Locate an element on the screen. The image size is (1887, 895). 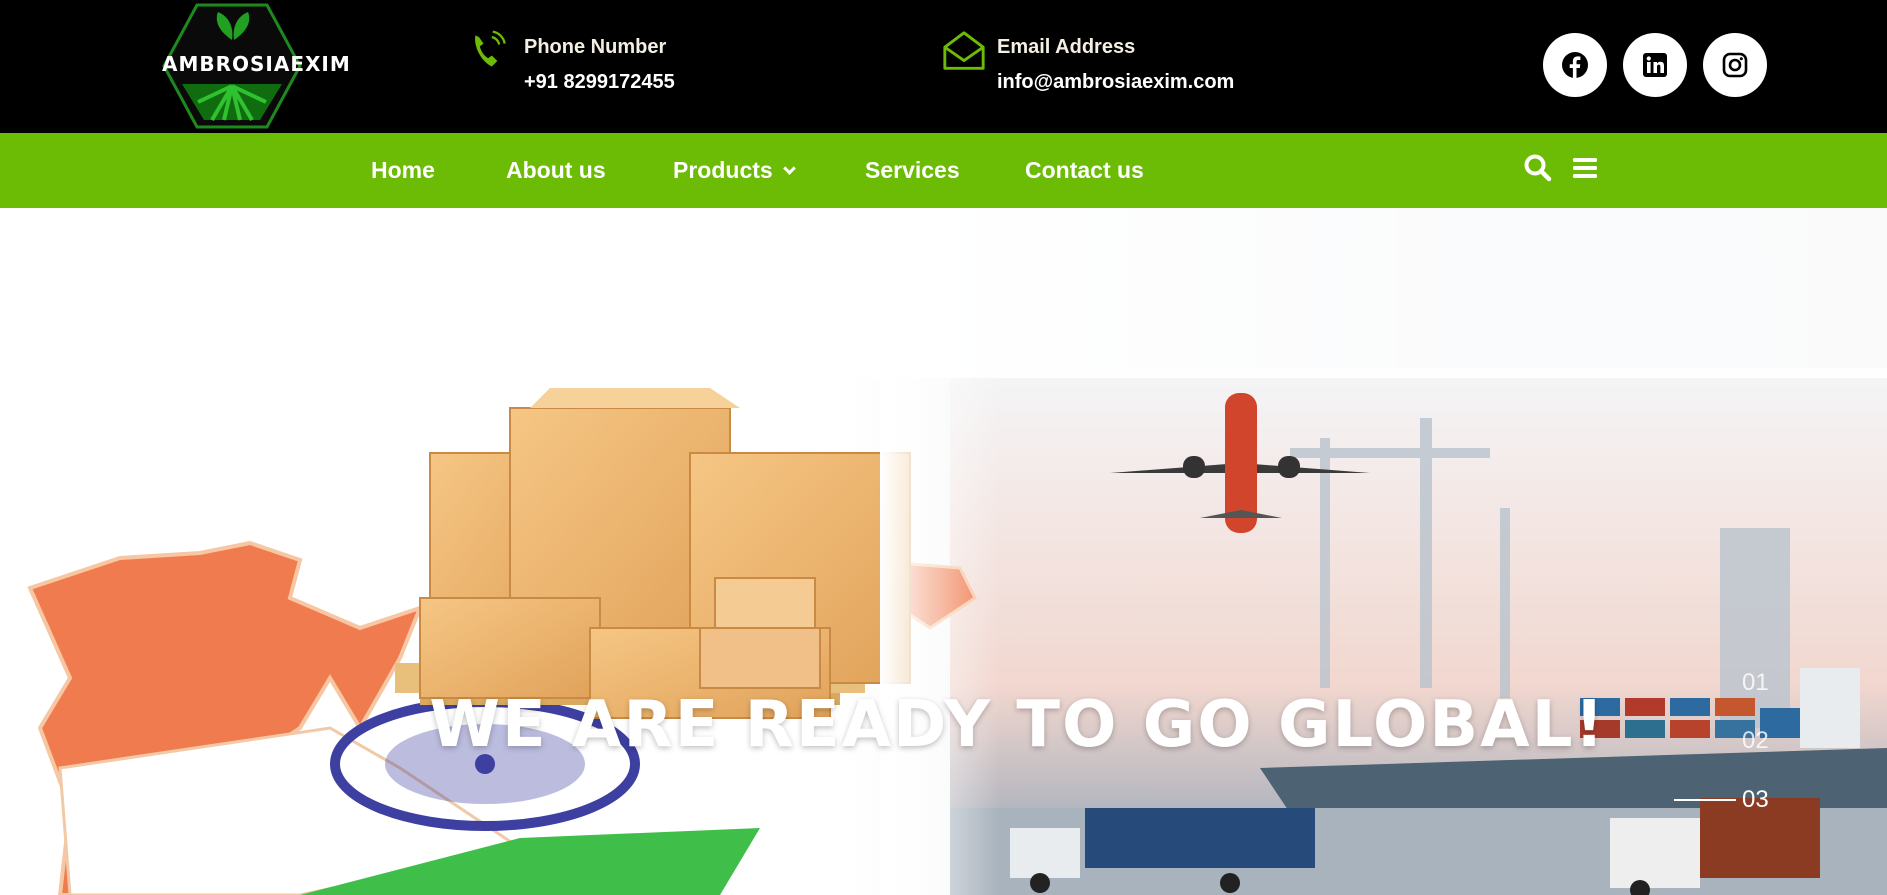
hamburger-menu-icon is located at coordinates (1585, 168).